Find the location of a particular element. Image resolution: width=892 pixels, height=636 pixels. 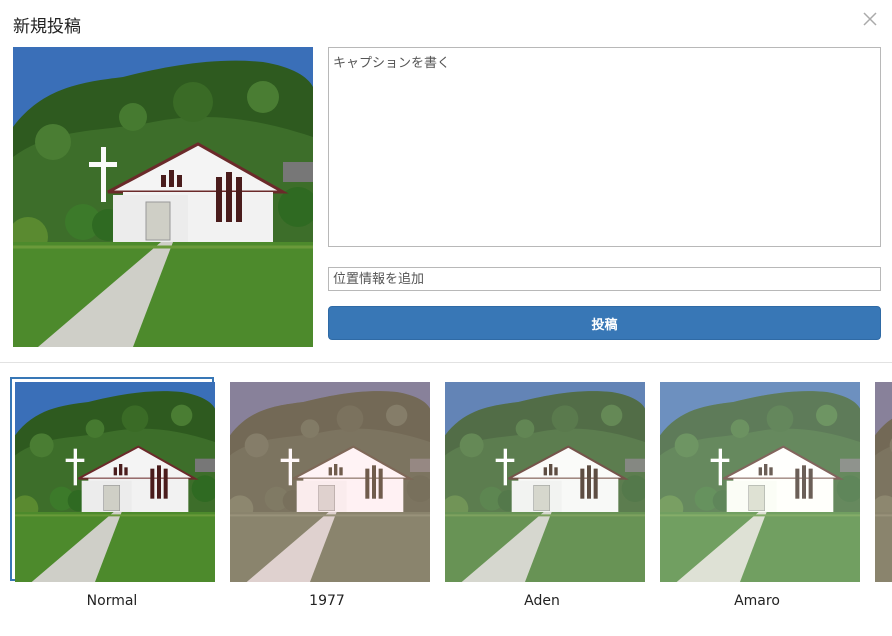

filter-label: 1977 is located at coordinates (327, 601).